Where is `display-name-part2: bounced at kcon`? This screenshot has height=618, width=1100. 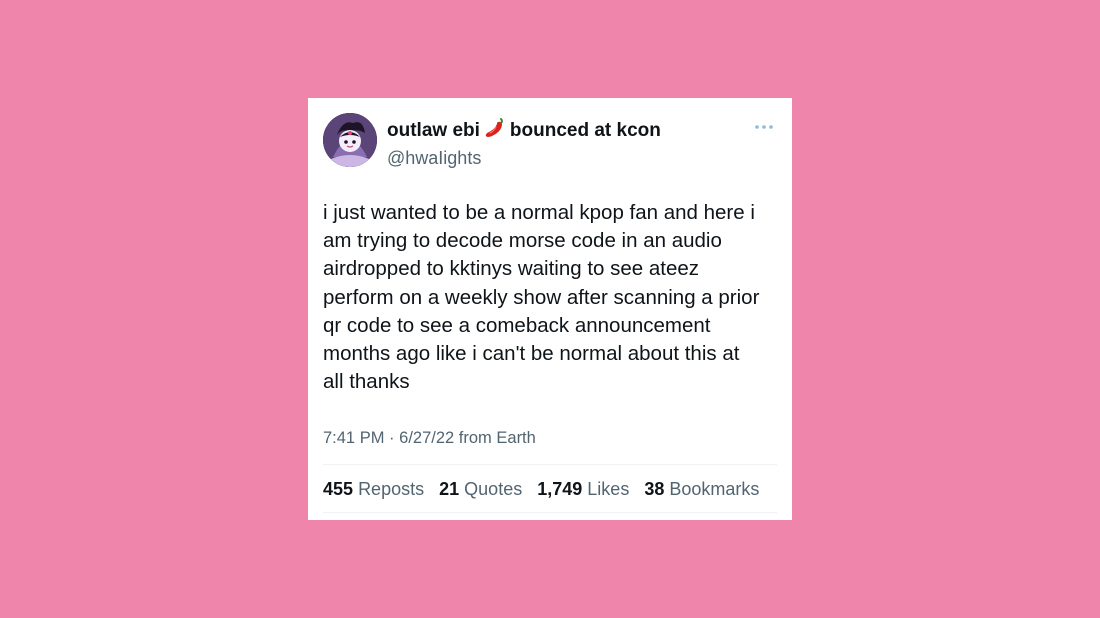
display-name-part2: bounced at kcon is located at coordinates (585, 130).